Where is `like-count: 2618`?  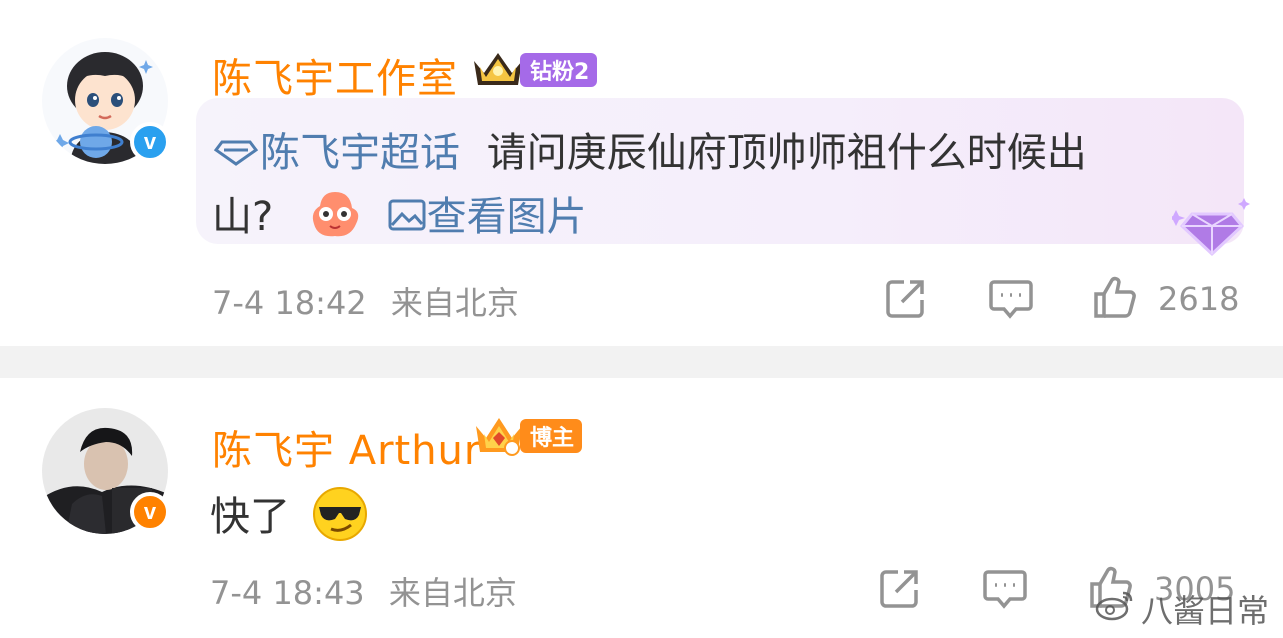 like-count: 2618 is located at coordinates (1199, 299).